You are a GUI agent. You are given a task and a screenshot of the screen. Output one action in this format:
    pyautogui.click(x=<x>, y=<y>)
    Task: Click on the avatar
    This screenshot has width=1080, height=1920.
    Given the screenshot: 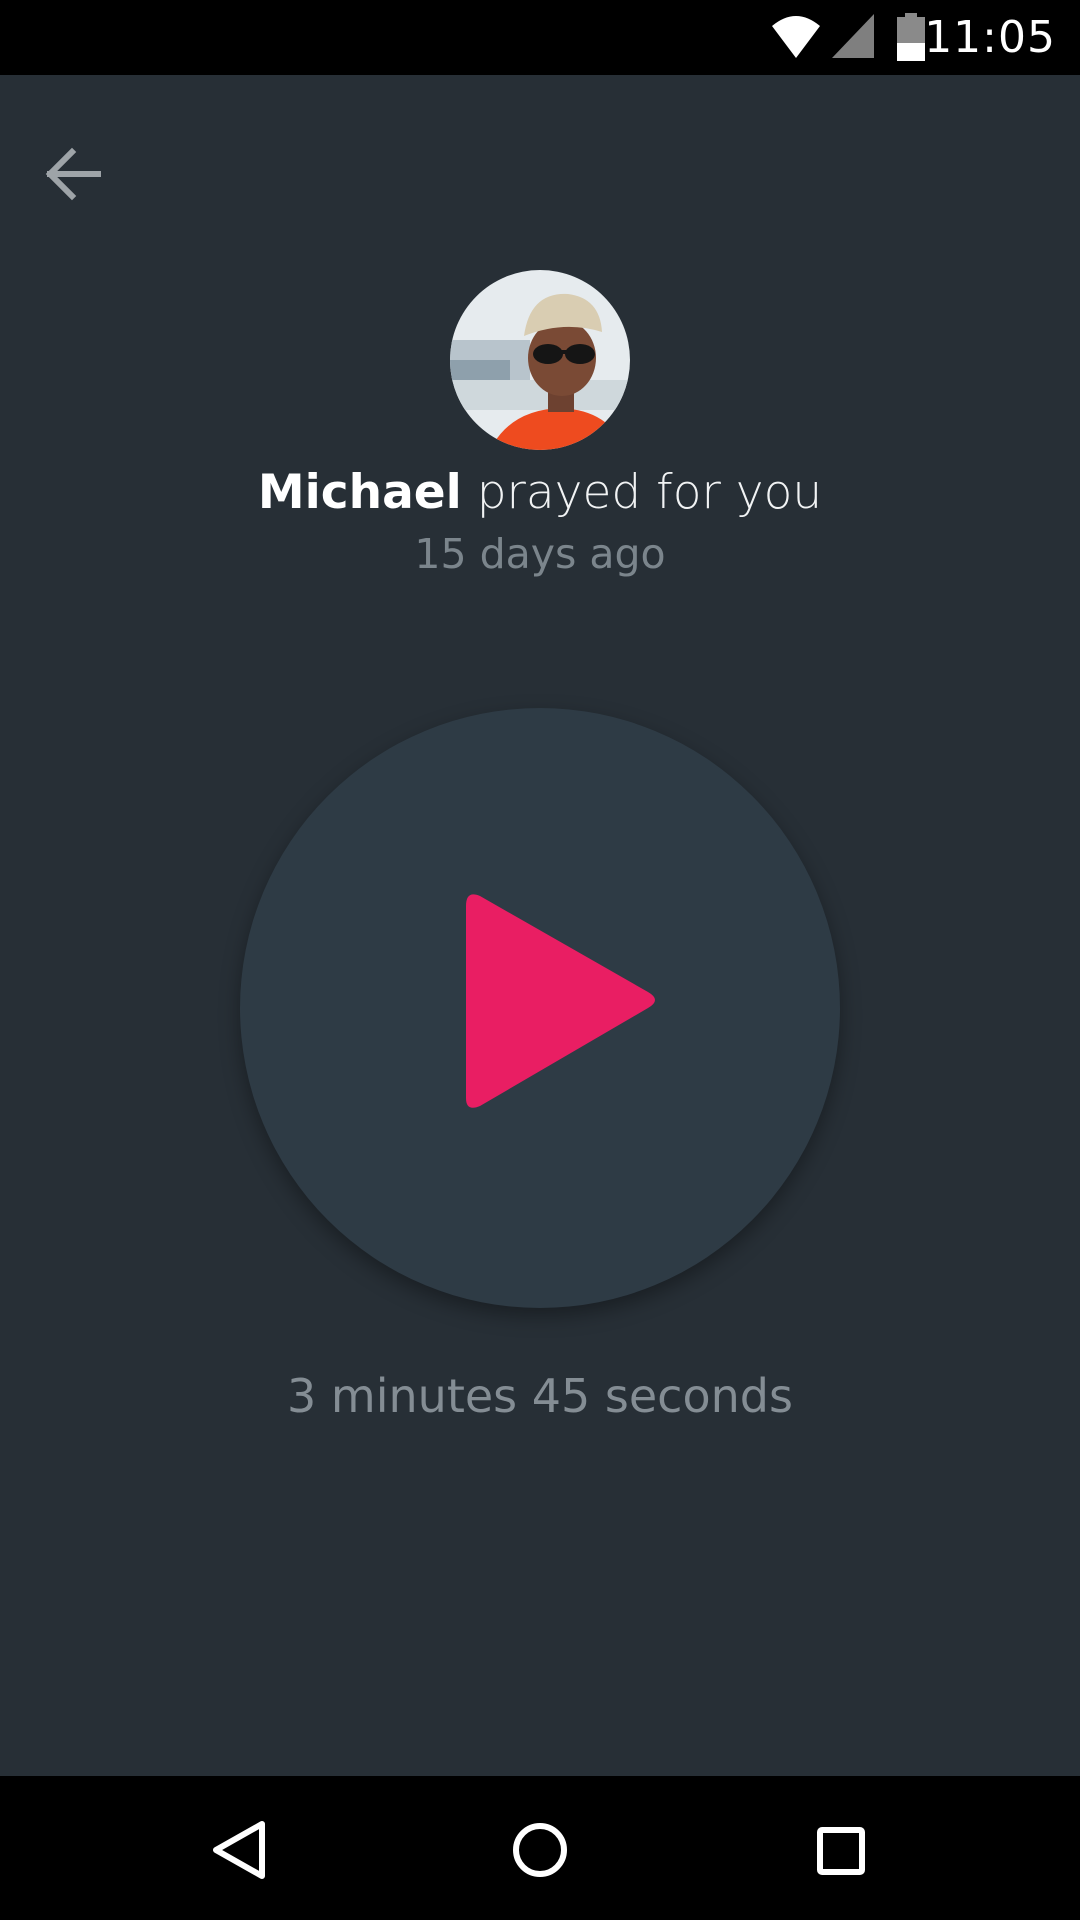 What is the action you would take?
    pyautogui.click(x=540, y=360)
    